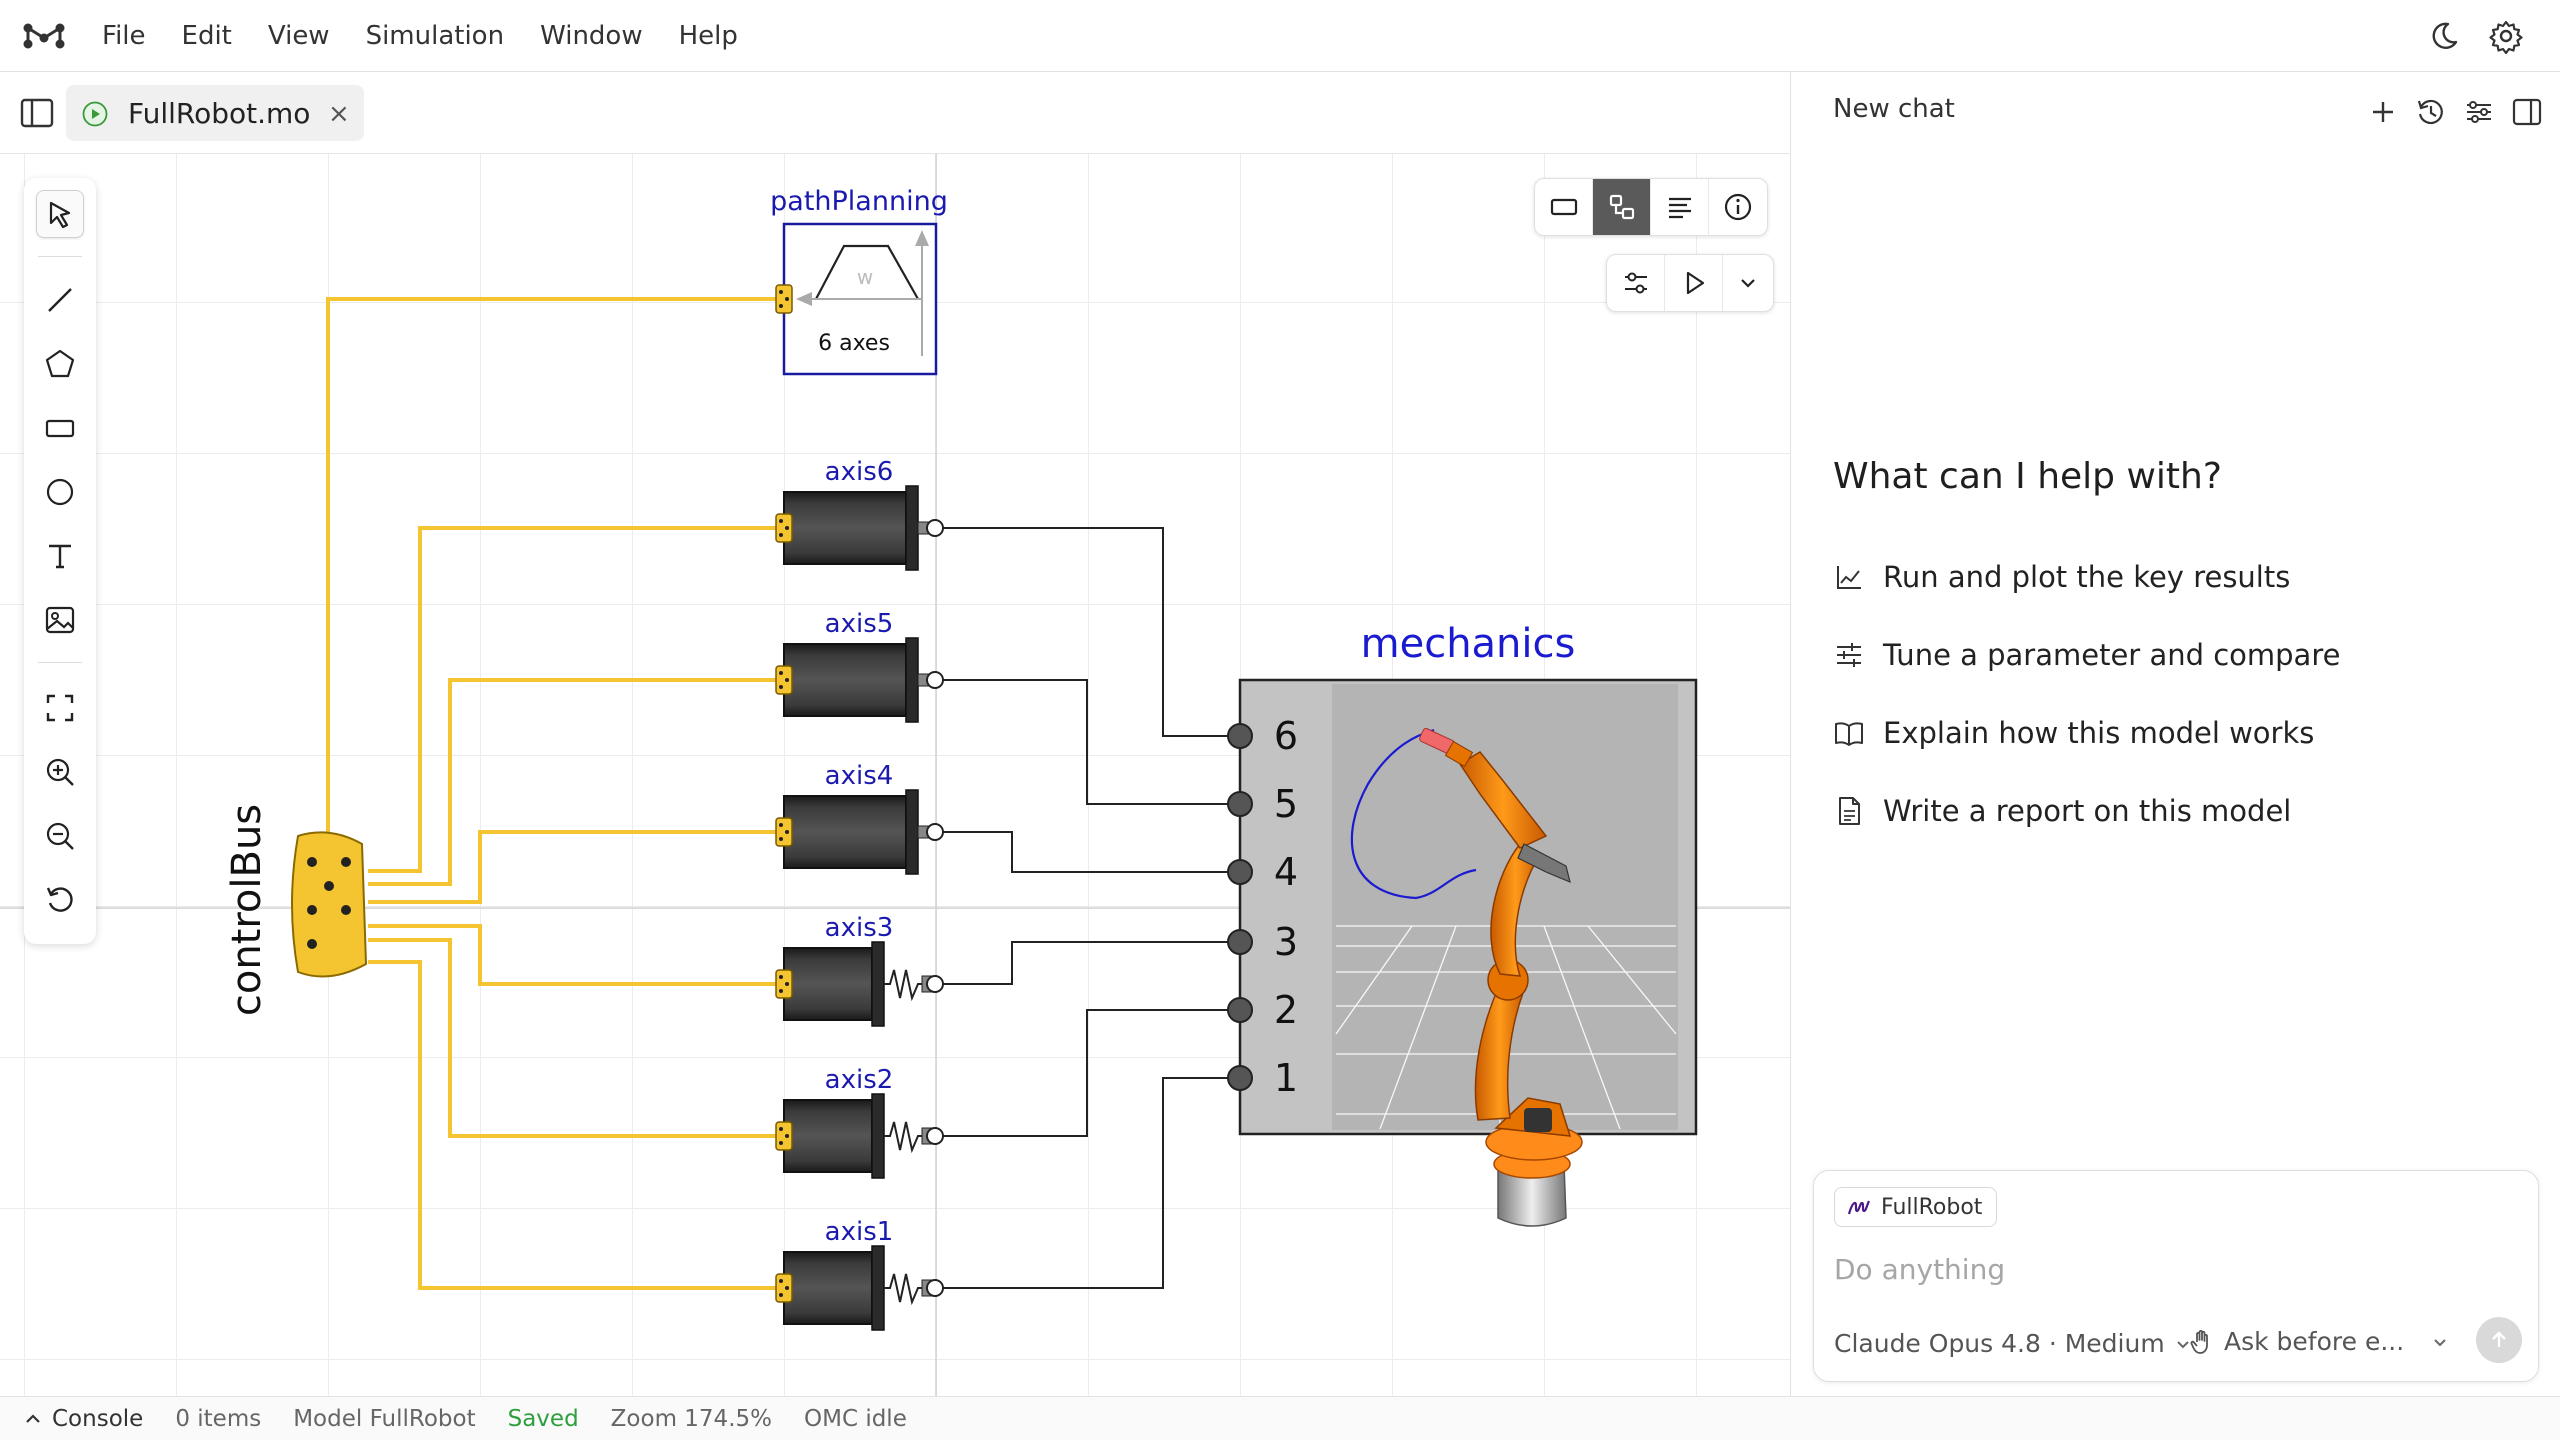  Describe the element at coordinates (2174, 1269) in the screenshot. I see `chat-input` at that location.